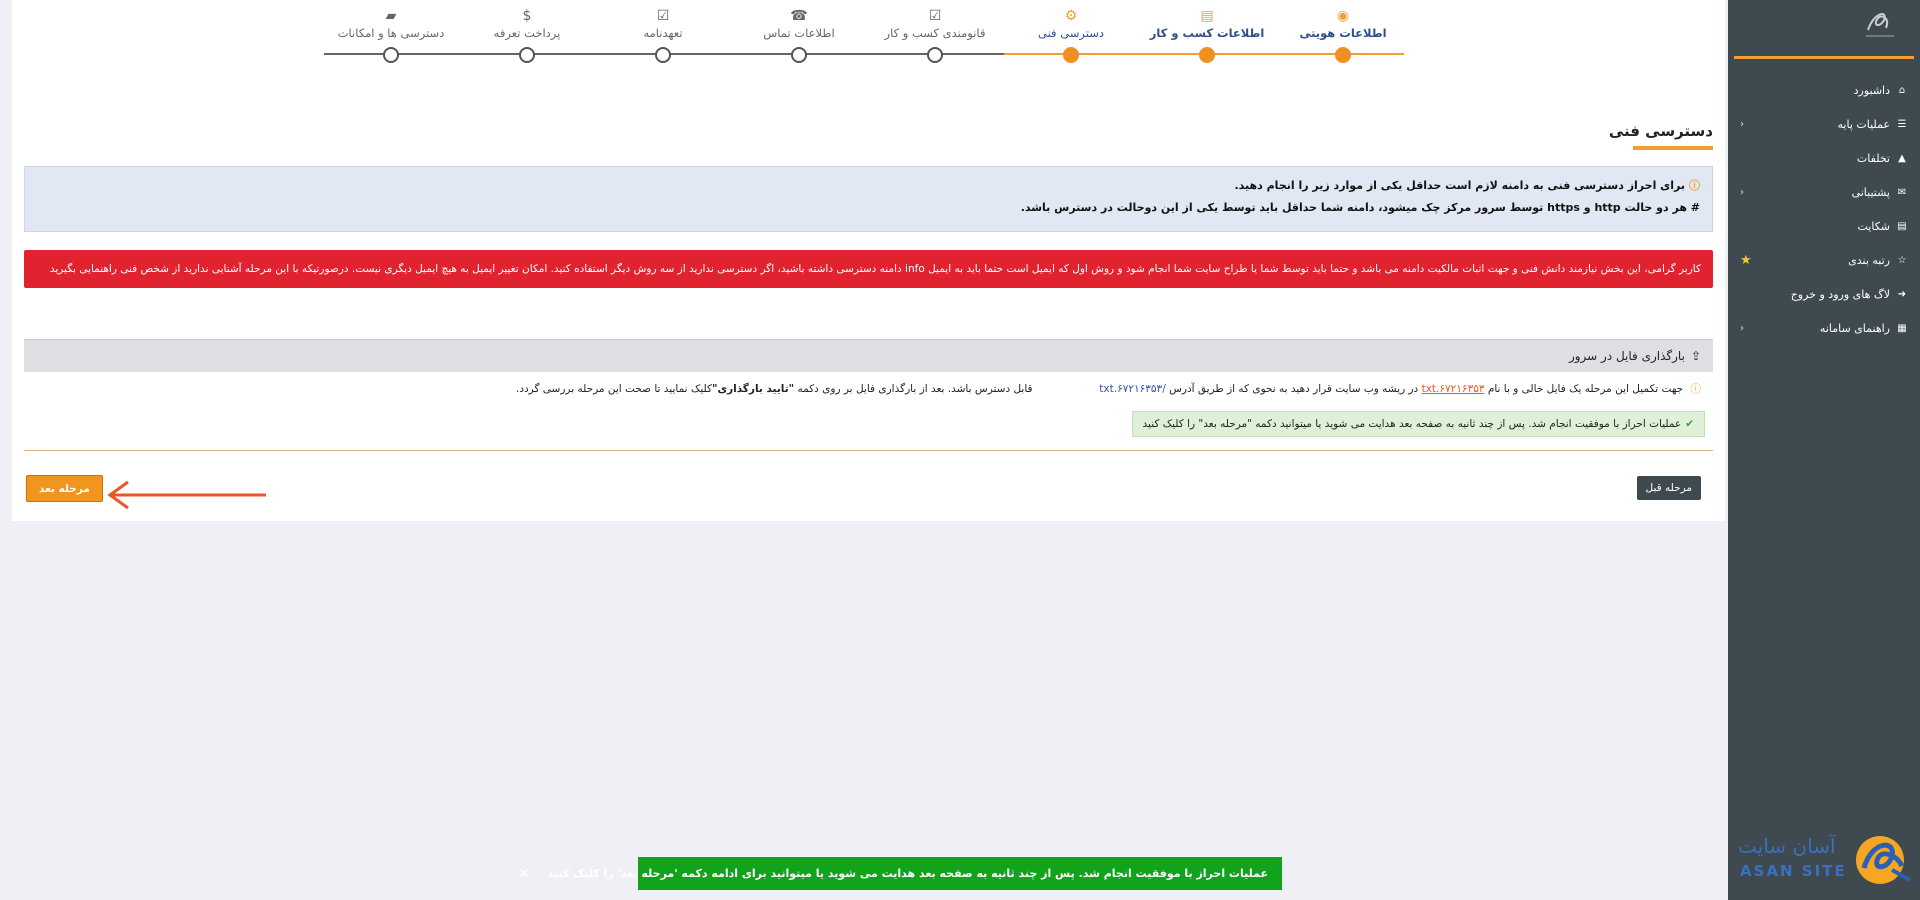 The width and height of the screenshot is (1920, 900). I want to click on step-label: پرداخت تعرفه, so click(527, 33).